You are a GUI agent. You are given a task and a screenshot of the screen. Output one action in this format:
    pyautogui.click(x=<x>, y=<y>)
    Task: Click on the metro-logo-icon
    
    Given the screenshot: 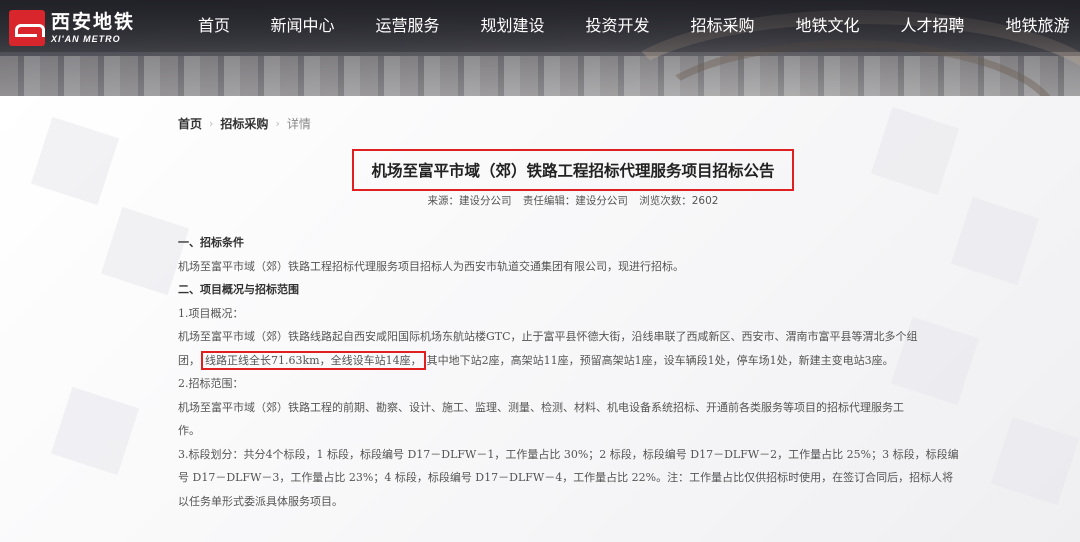 What is the action you would take?
    pyautogui.click(x=27, y=28)
    